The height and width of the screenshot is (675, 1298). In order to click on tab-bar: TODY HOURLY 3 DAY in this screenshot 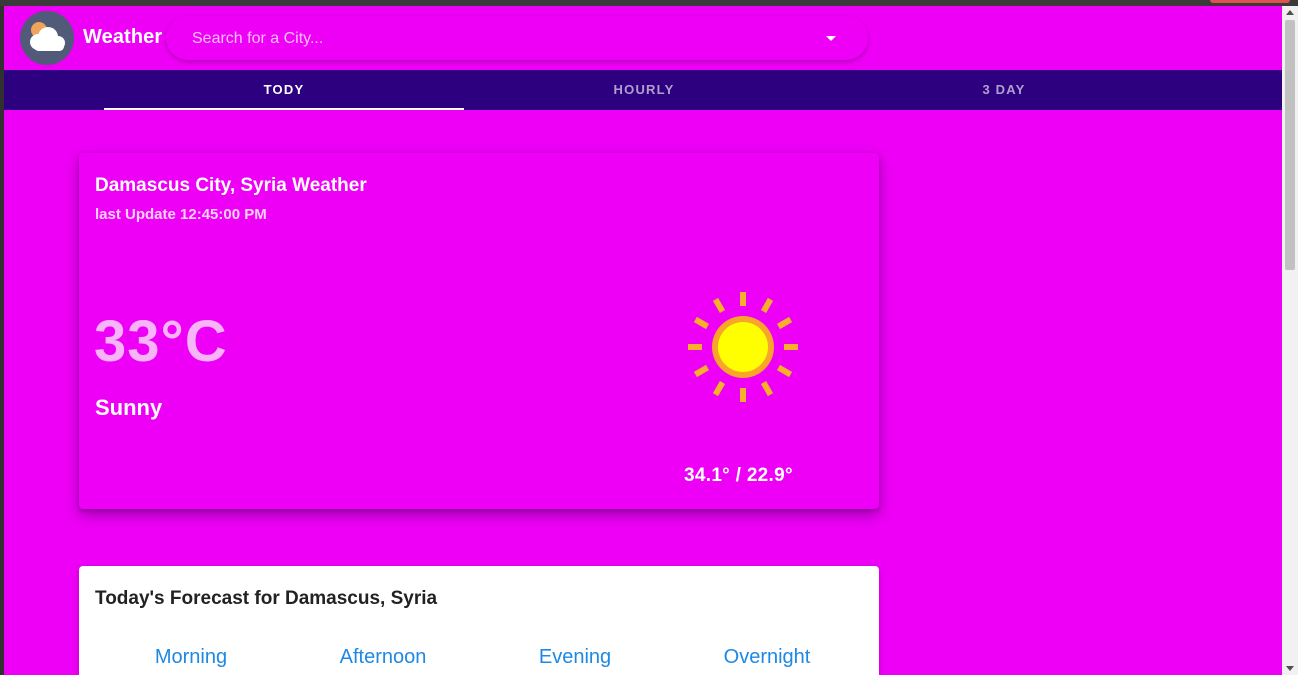, I will do `click(643, 90)`.